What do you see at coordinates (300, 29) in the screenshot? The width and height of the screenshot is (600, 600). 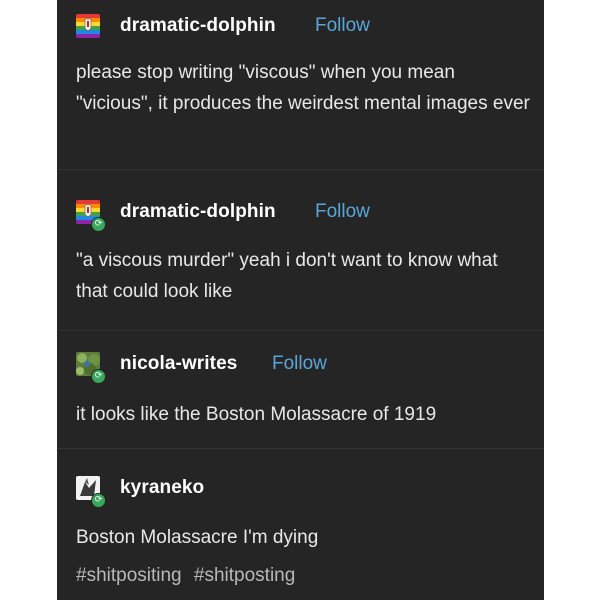 I see `post-header: dramatic-dolphin Follow` at bounding box center [300, 29].